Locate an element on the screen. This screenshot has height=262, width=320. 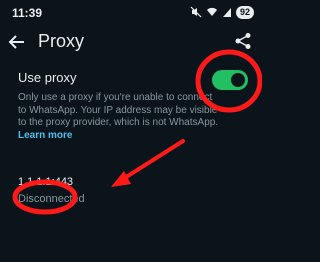
wifi-icon is located at coordinates (211, 11).